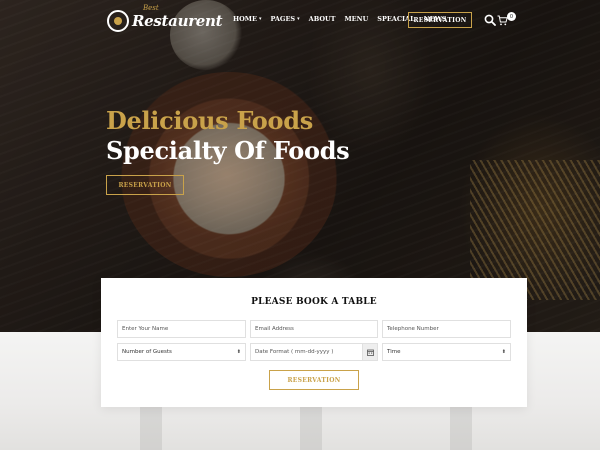 The width and height of the screenshot is (600, 450). What do you see at coordinates (446, 352) in the screenshot?
I see `time-select: Time ⬍` at bounding box center [446, 352].